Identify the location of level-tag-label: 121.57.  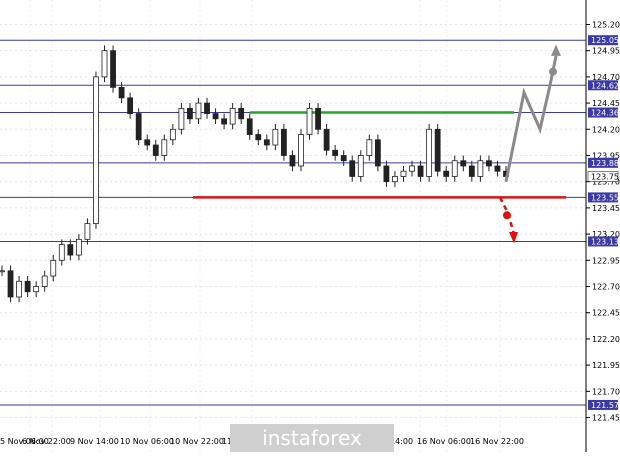
(605, 405).